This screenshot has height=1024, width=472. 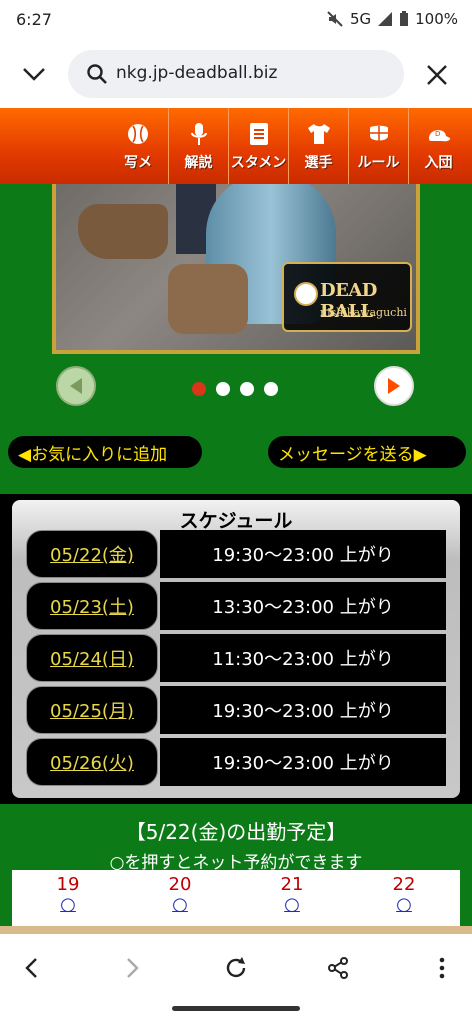 I want to click on nav-label: 選手, so click(x=318, y=162).